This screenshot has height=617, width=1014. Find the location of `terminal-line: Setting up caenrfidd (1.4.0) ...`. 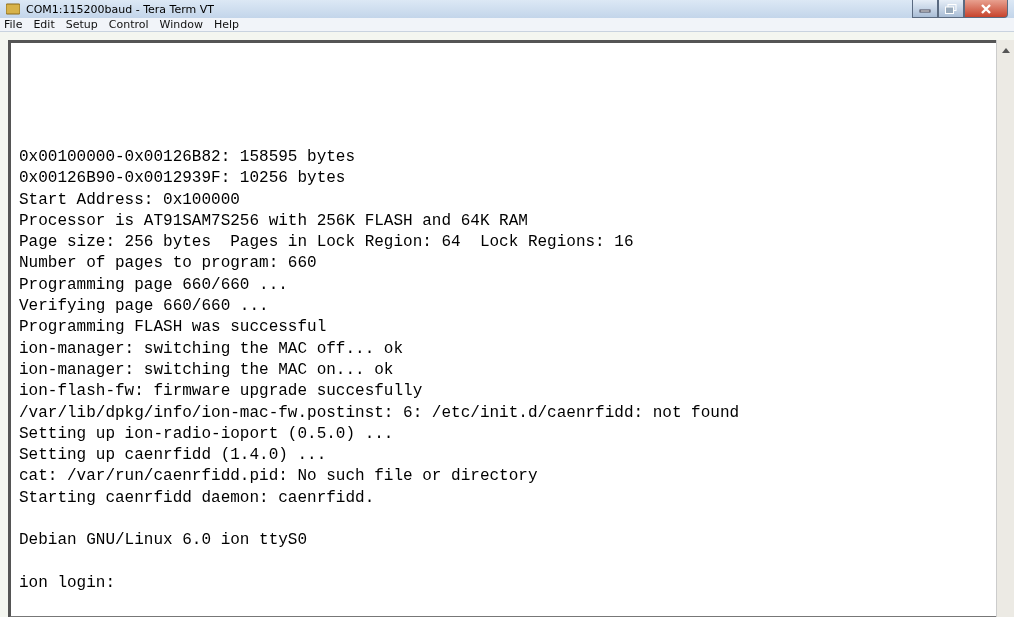

terminal-line: Setting up caenrfidd (1.4.0) ... is located at coordinates (173, 456).